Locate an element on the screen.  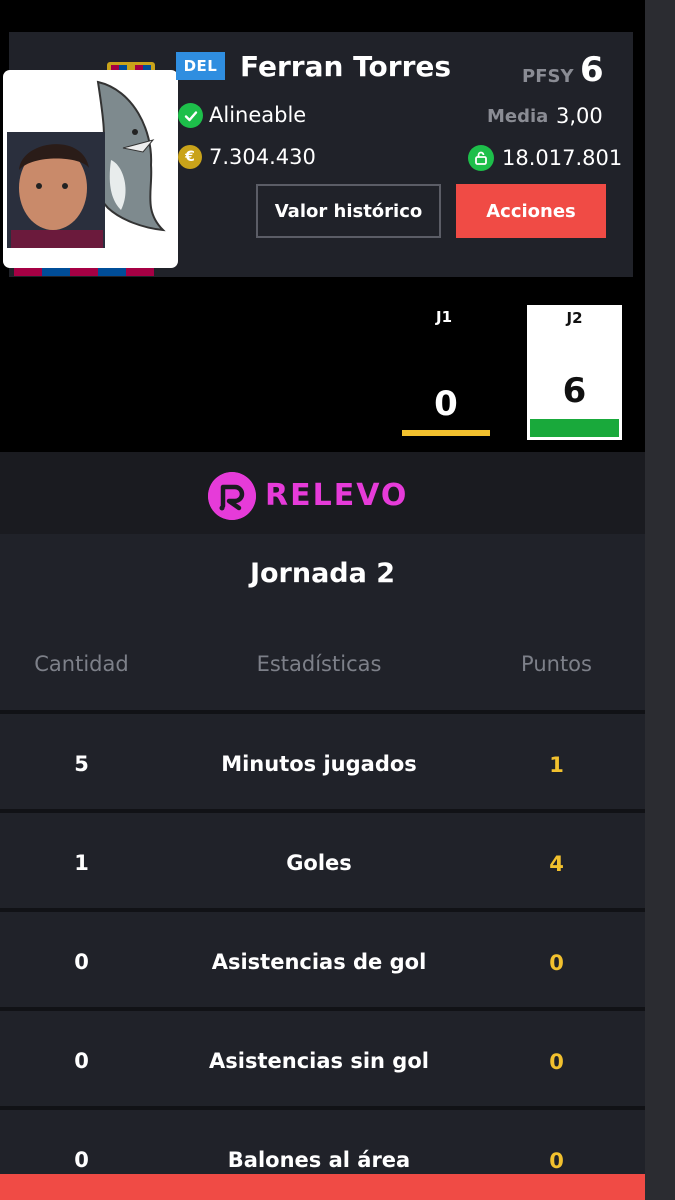
table-row: 0 Asistencias sin gol 0 is located at coordinates (322, 1060).